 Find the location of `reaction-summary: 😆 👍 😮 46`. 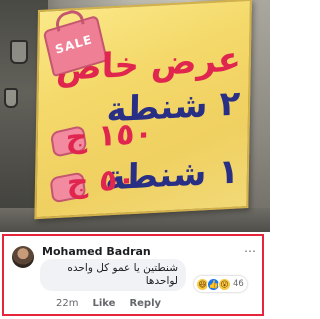

reaction-summary: 😆 👍 😮 46 is located at coordinates (220, 284).